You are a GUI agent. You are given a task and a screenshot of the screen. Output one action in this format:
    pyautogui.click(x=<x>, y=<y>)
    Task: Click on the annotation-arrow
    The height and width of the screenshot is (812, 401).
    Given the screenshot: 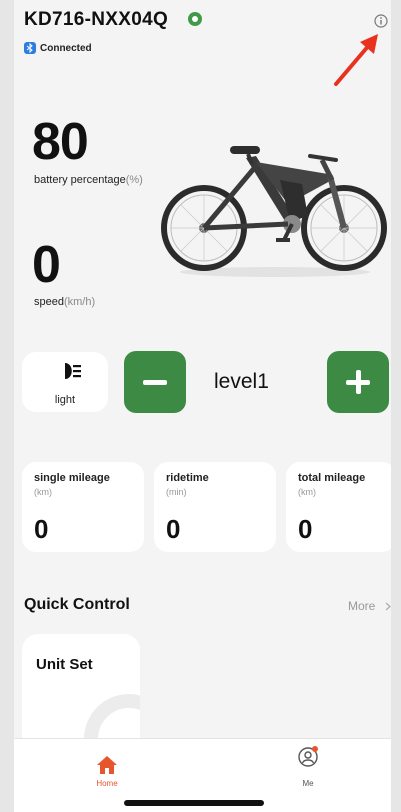 What is the action you would take?
    pyautogui.click(x=356, y=60)
    